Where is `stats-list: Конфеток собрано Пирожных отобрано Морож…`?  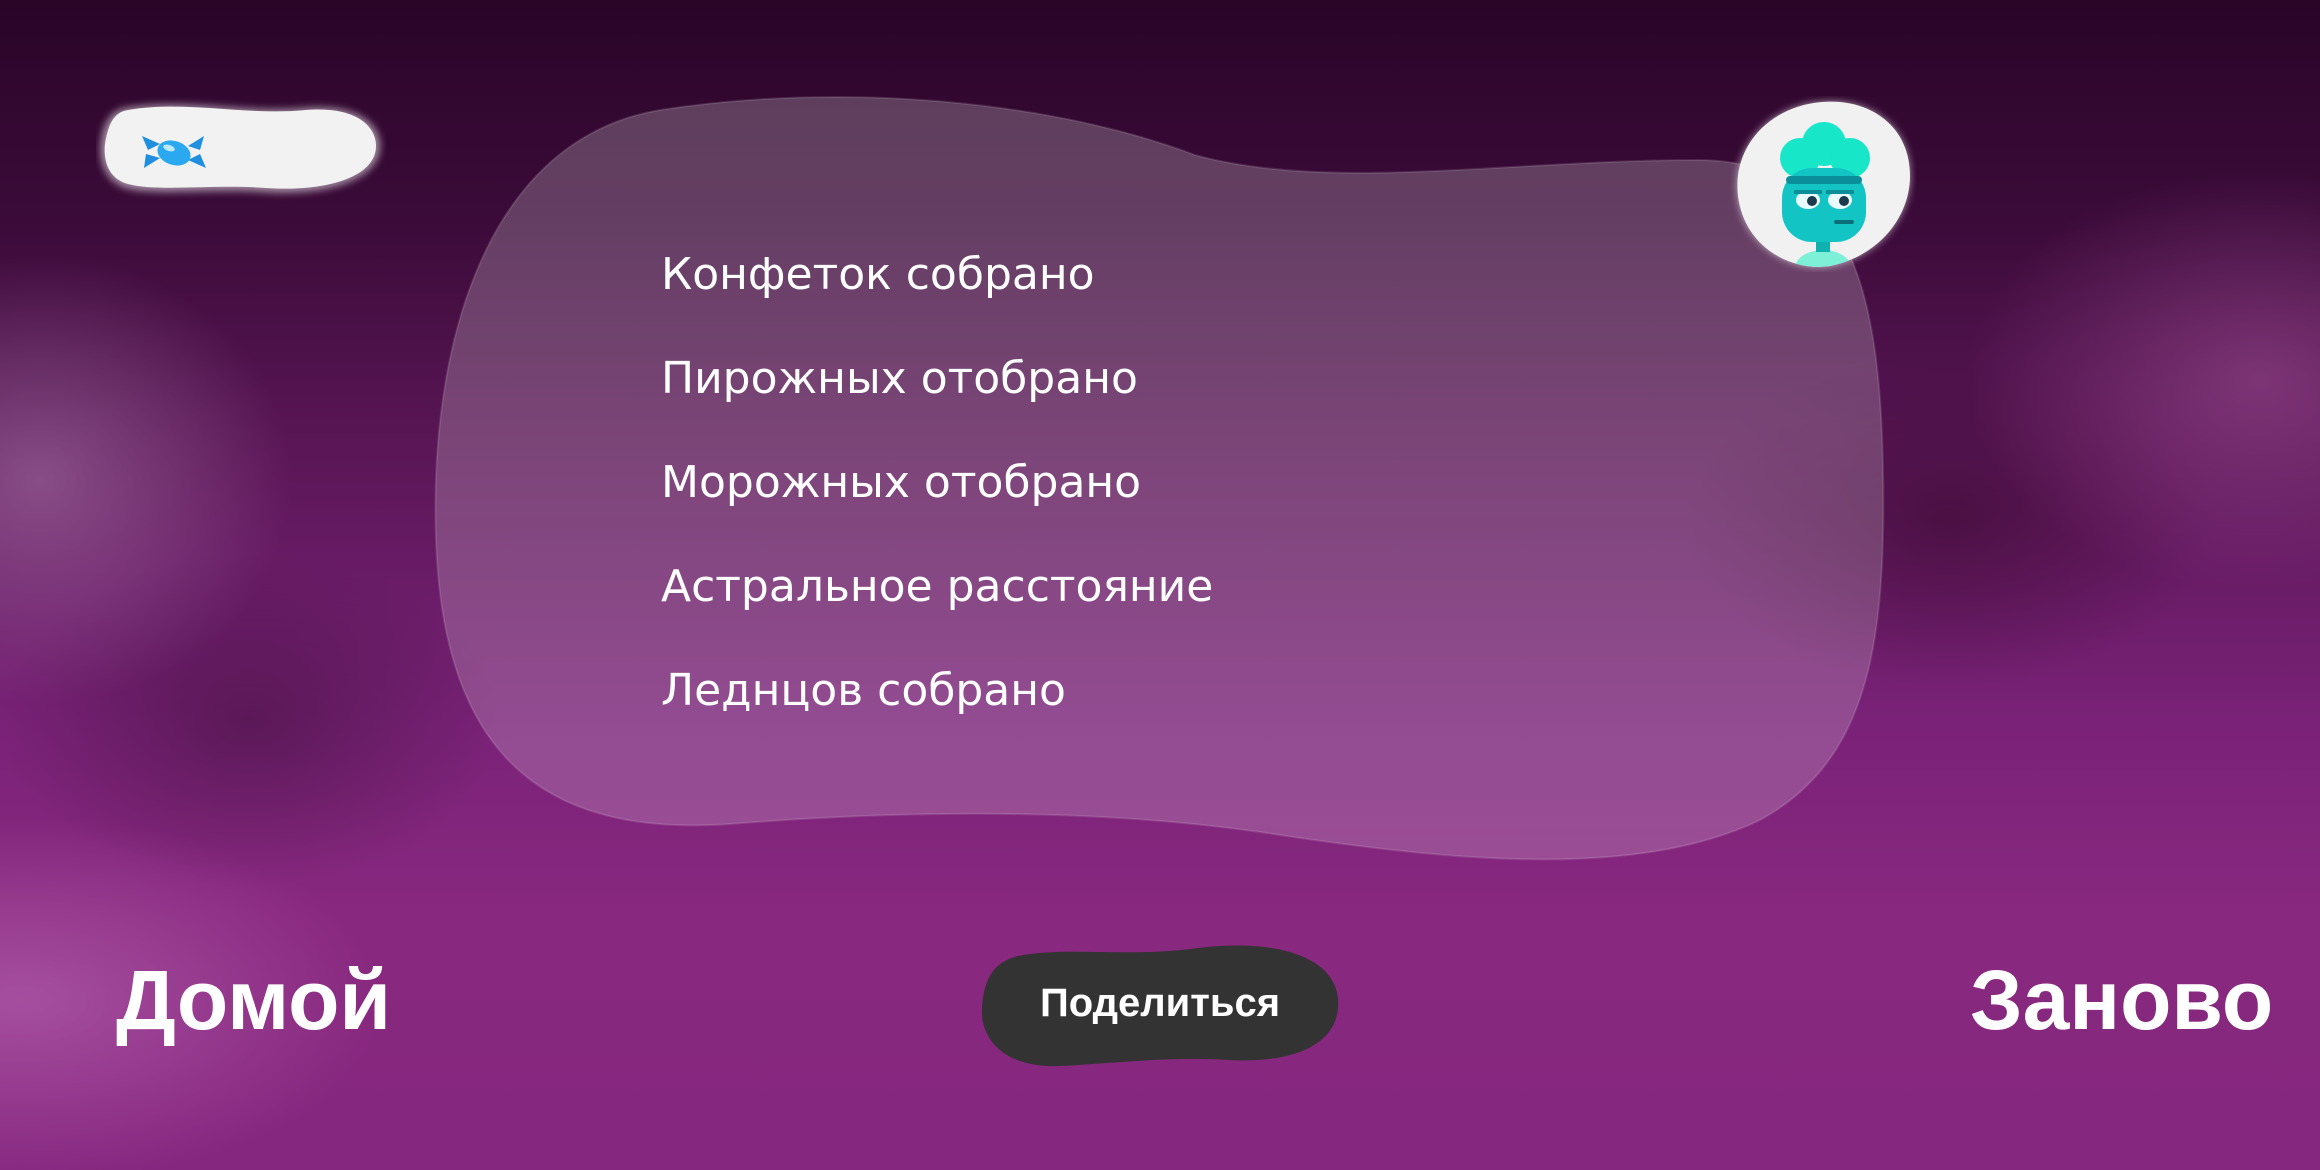
stats-list: Конфеток собрано Пирожных отобрано Морож… is located at coordinates (937, 500).